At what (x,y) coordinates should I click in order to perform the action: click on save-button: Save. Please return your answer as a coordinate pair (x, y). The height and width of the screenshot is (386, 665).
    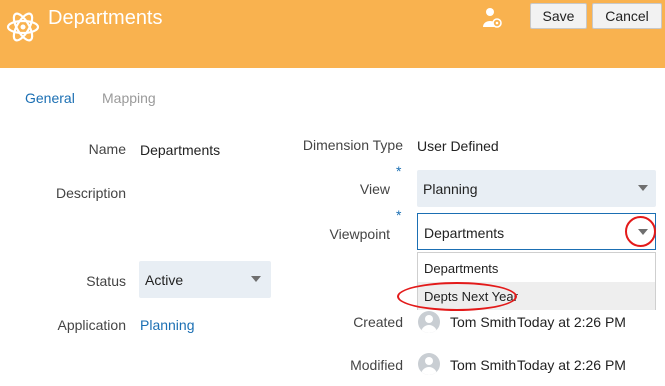
    Looking at the image, I should click on (558, 16).